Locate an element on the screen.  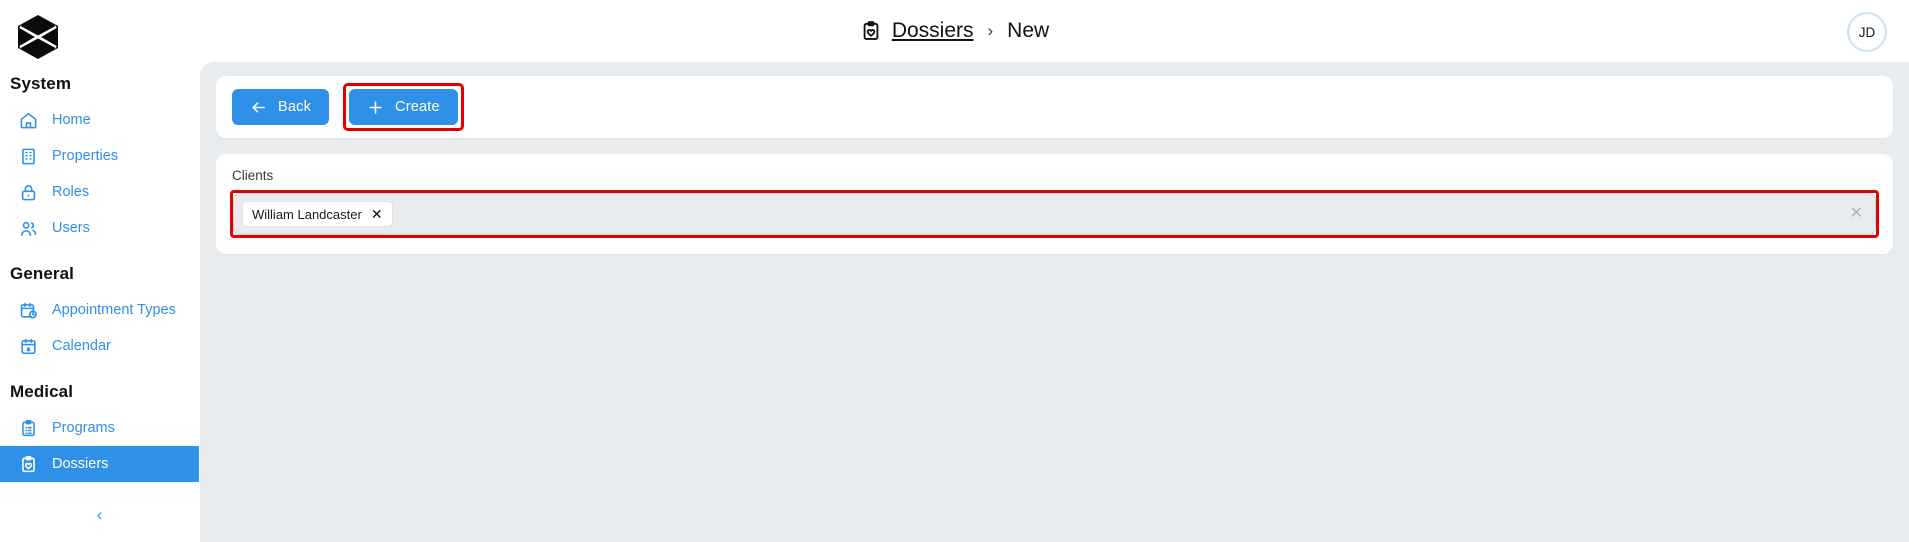
create-button-label: Create is located at coordinates (417, 107).